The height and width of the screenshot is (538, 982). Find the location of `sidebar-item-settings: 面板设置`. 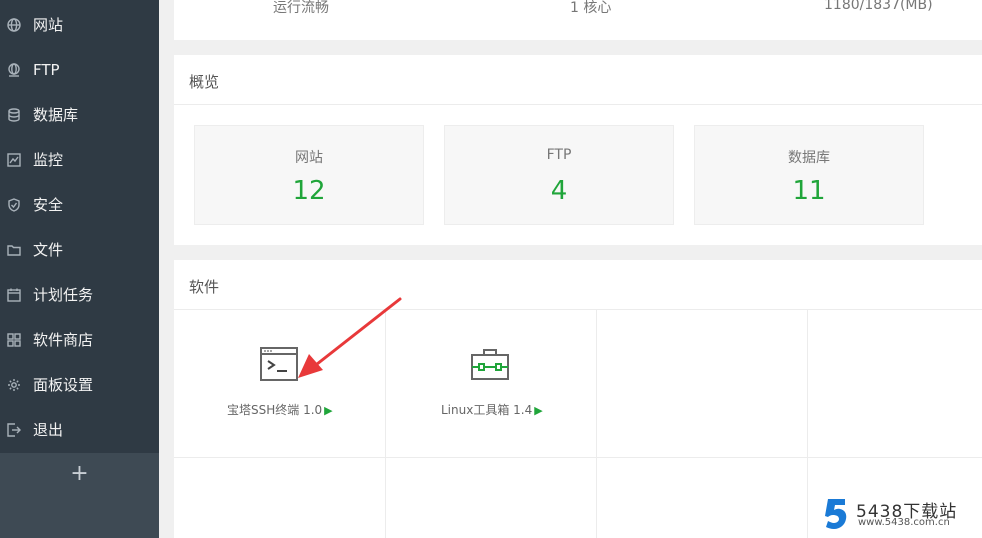

sidebar-item-settings: 面板设置 is located at coordinates (79, 384).